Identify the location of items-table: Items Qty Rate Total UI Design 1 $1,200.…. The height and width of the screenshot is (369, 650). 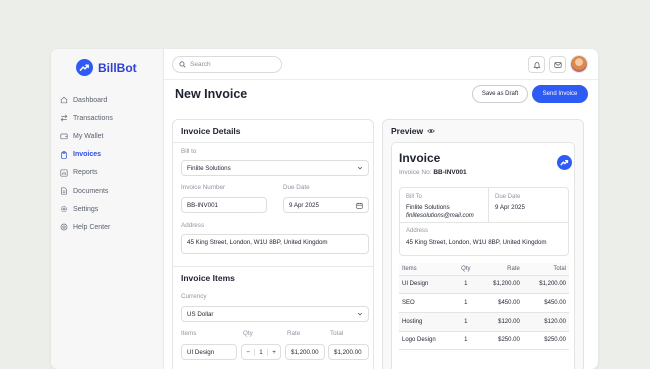
(484, 307).